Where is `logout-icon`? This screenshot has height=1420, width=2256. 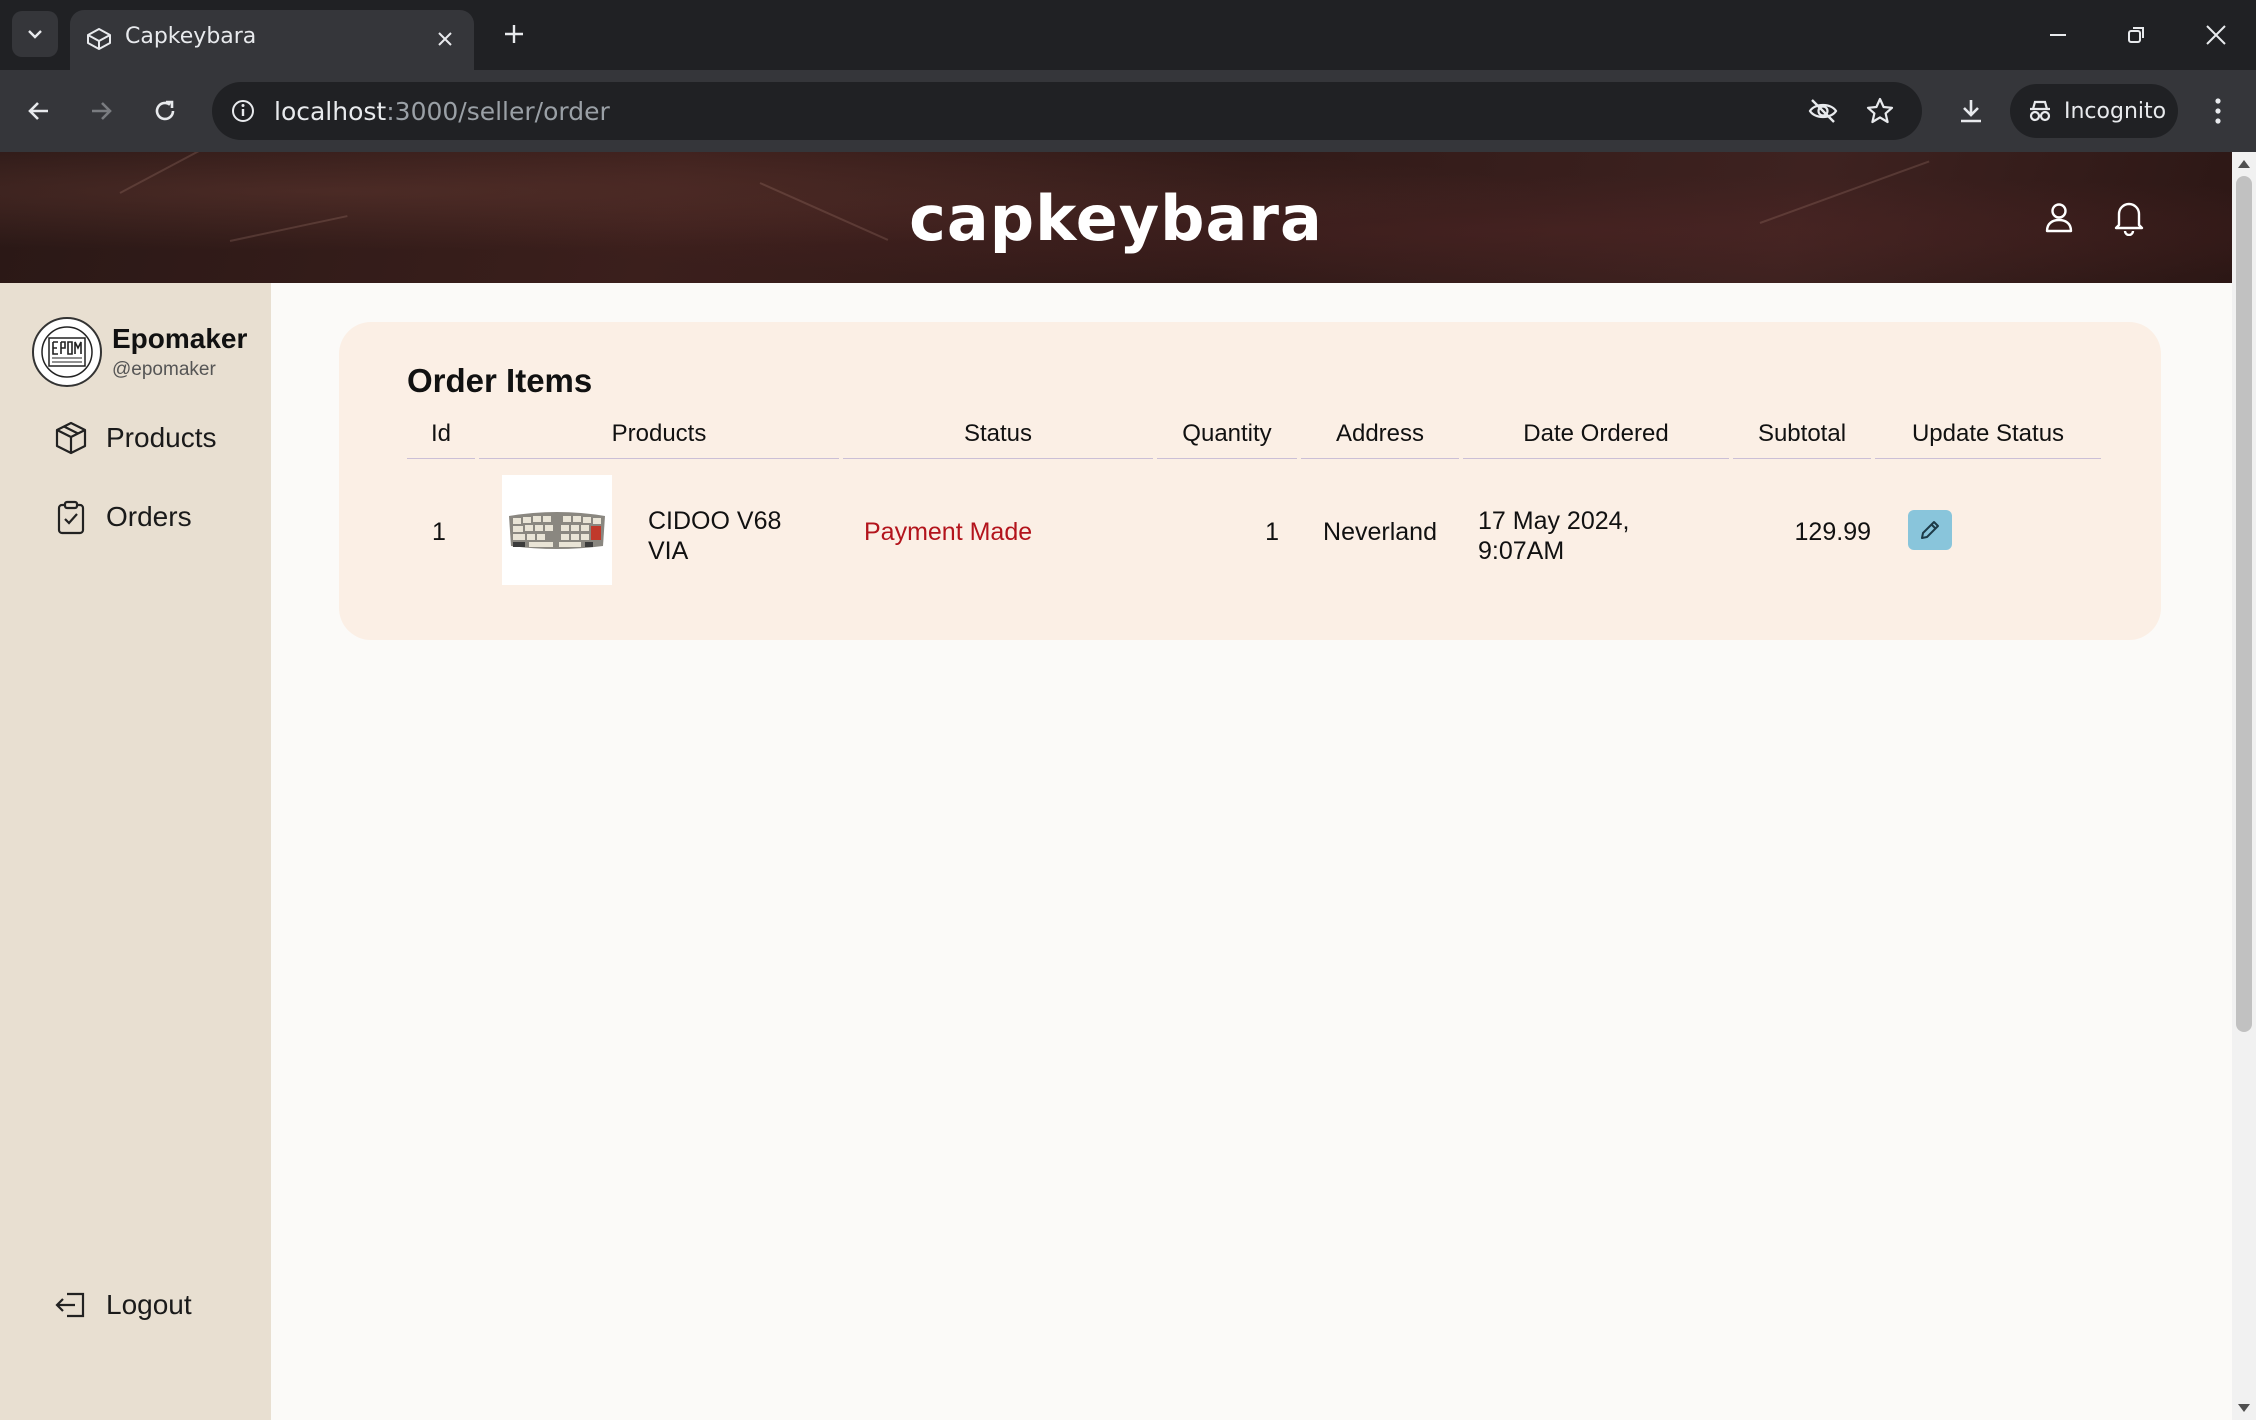
logout-icon is located at coordinates (71, 1305).